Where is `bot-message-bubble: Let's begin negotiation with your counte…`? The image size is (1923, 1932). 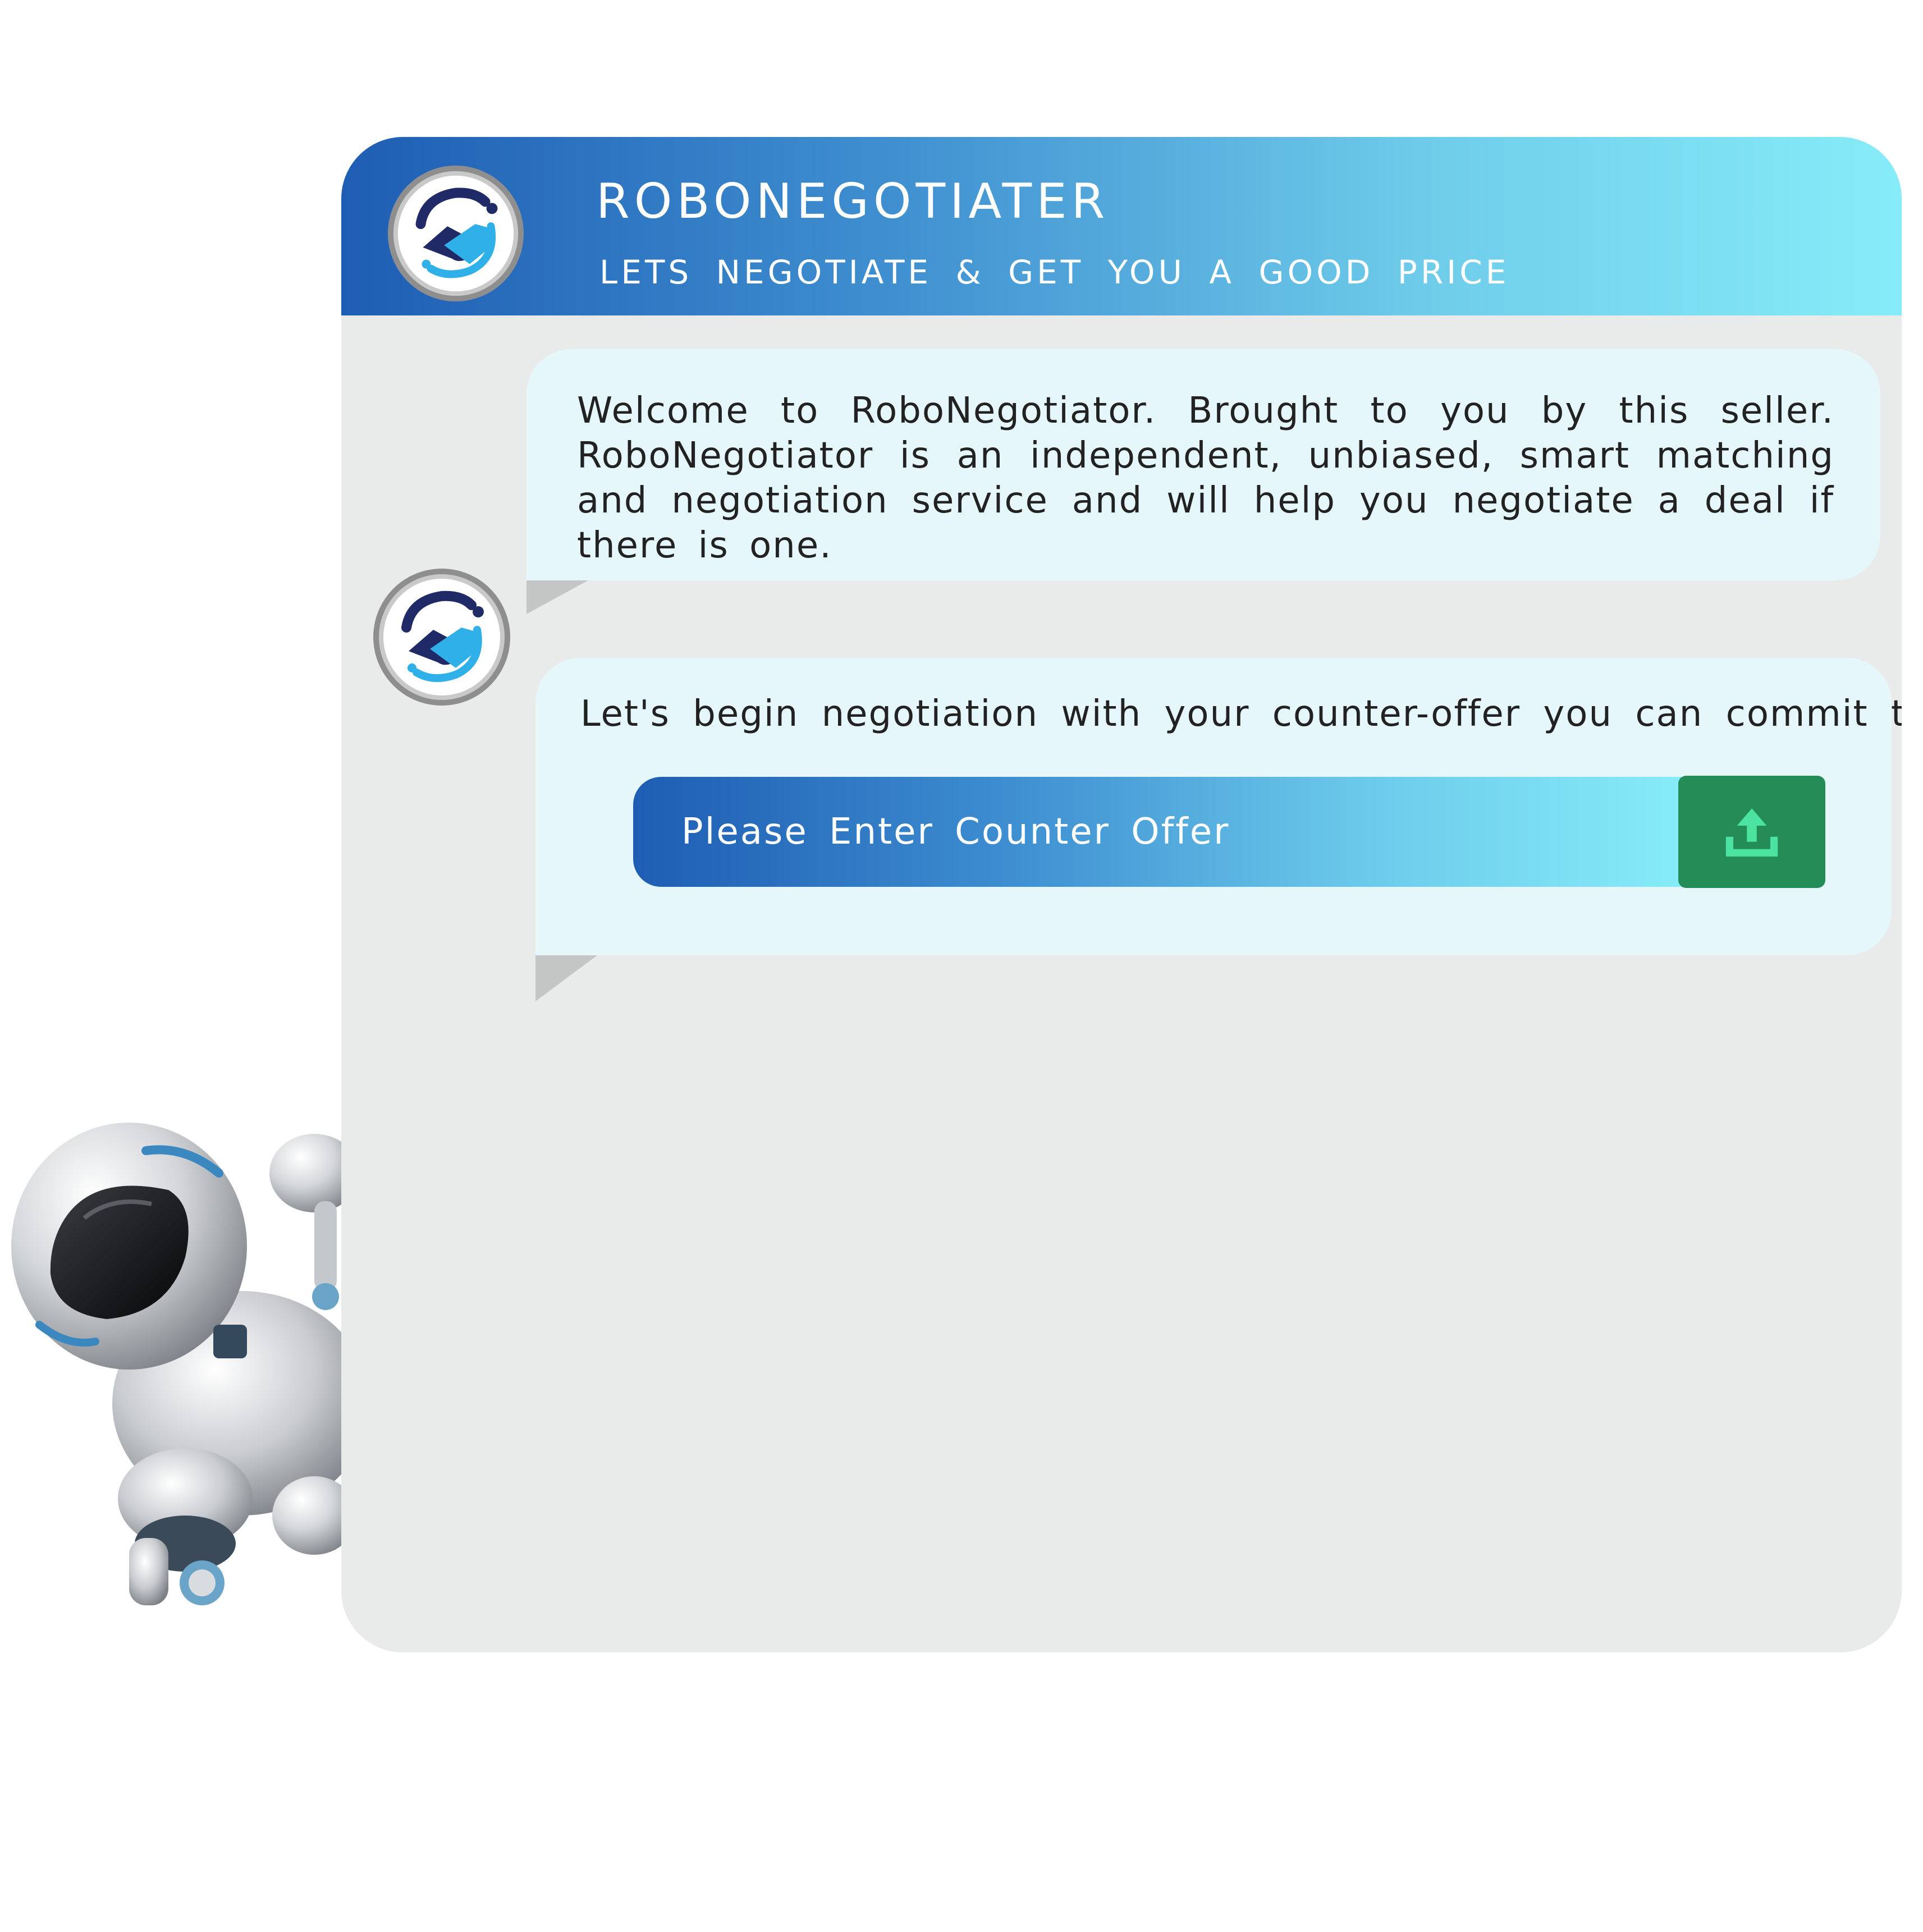
bot-message-bubble: Let's begin negotiation with your counte… is located at coordinates (1218, 829).